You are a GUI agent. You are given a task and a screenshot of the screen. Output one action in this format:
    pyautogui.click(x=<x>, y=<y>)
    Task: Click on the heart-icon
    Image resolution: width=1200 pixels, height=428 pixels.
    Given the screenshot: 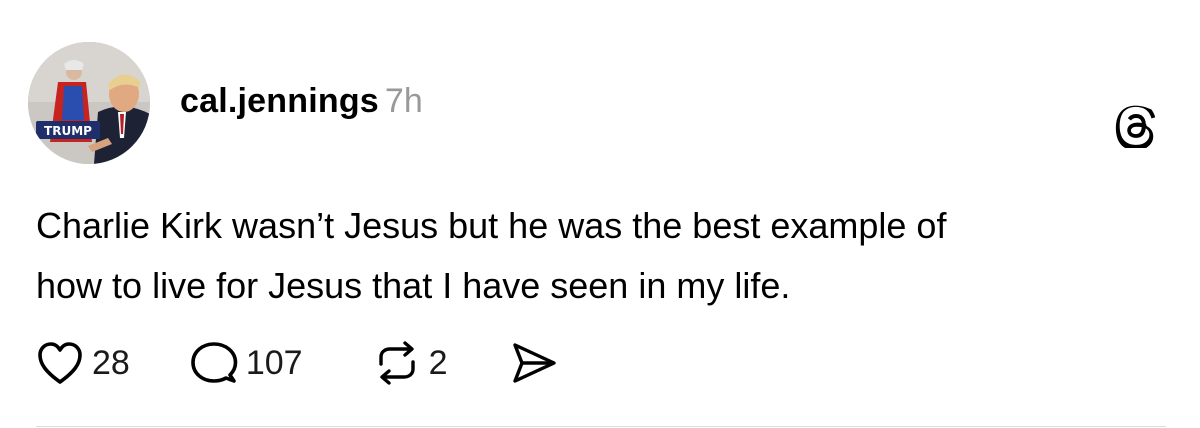 What is the action you would take?
    pyautogui.click(x=60, y=363)
    